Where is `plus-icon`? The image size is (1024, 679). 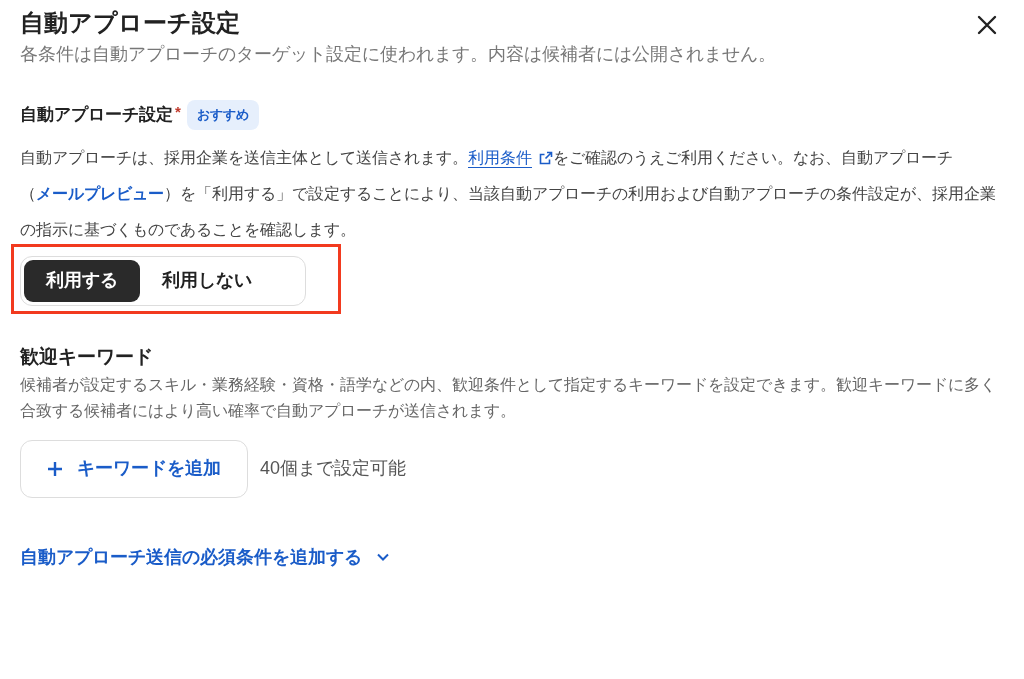
plus-icon is located at coordinates (55, 468).